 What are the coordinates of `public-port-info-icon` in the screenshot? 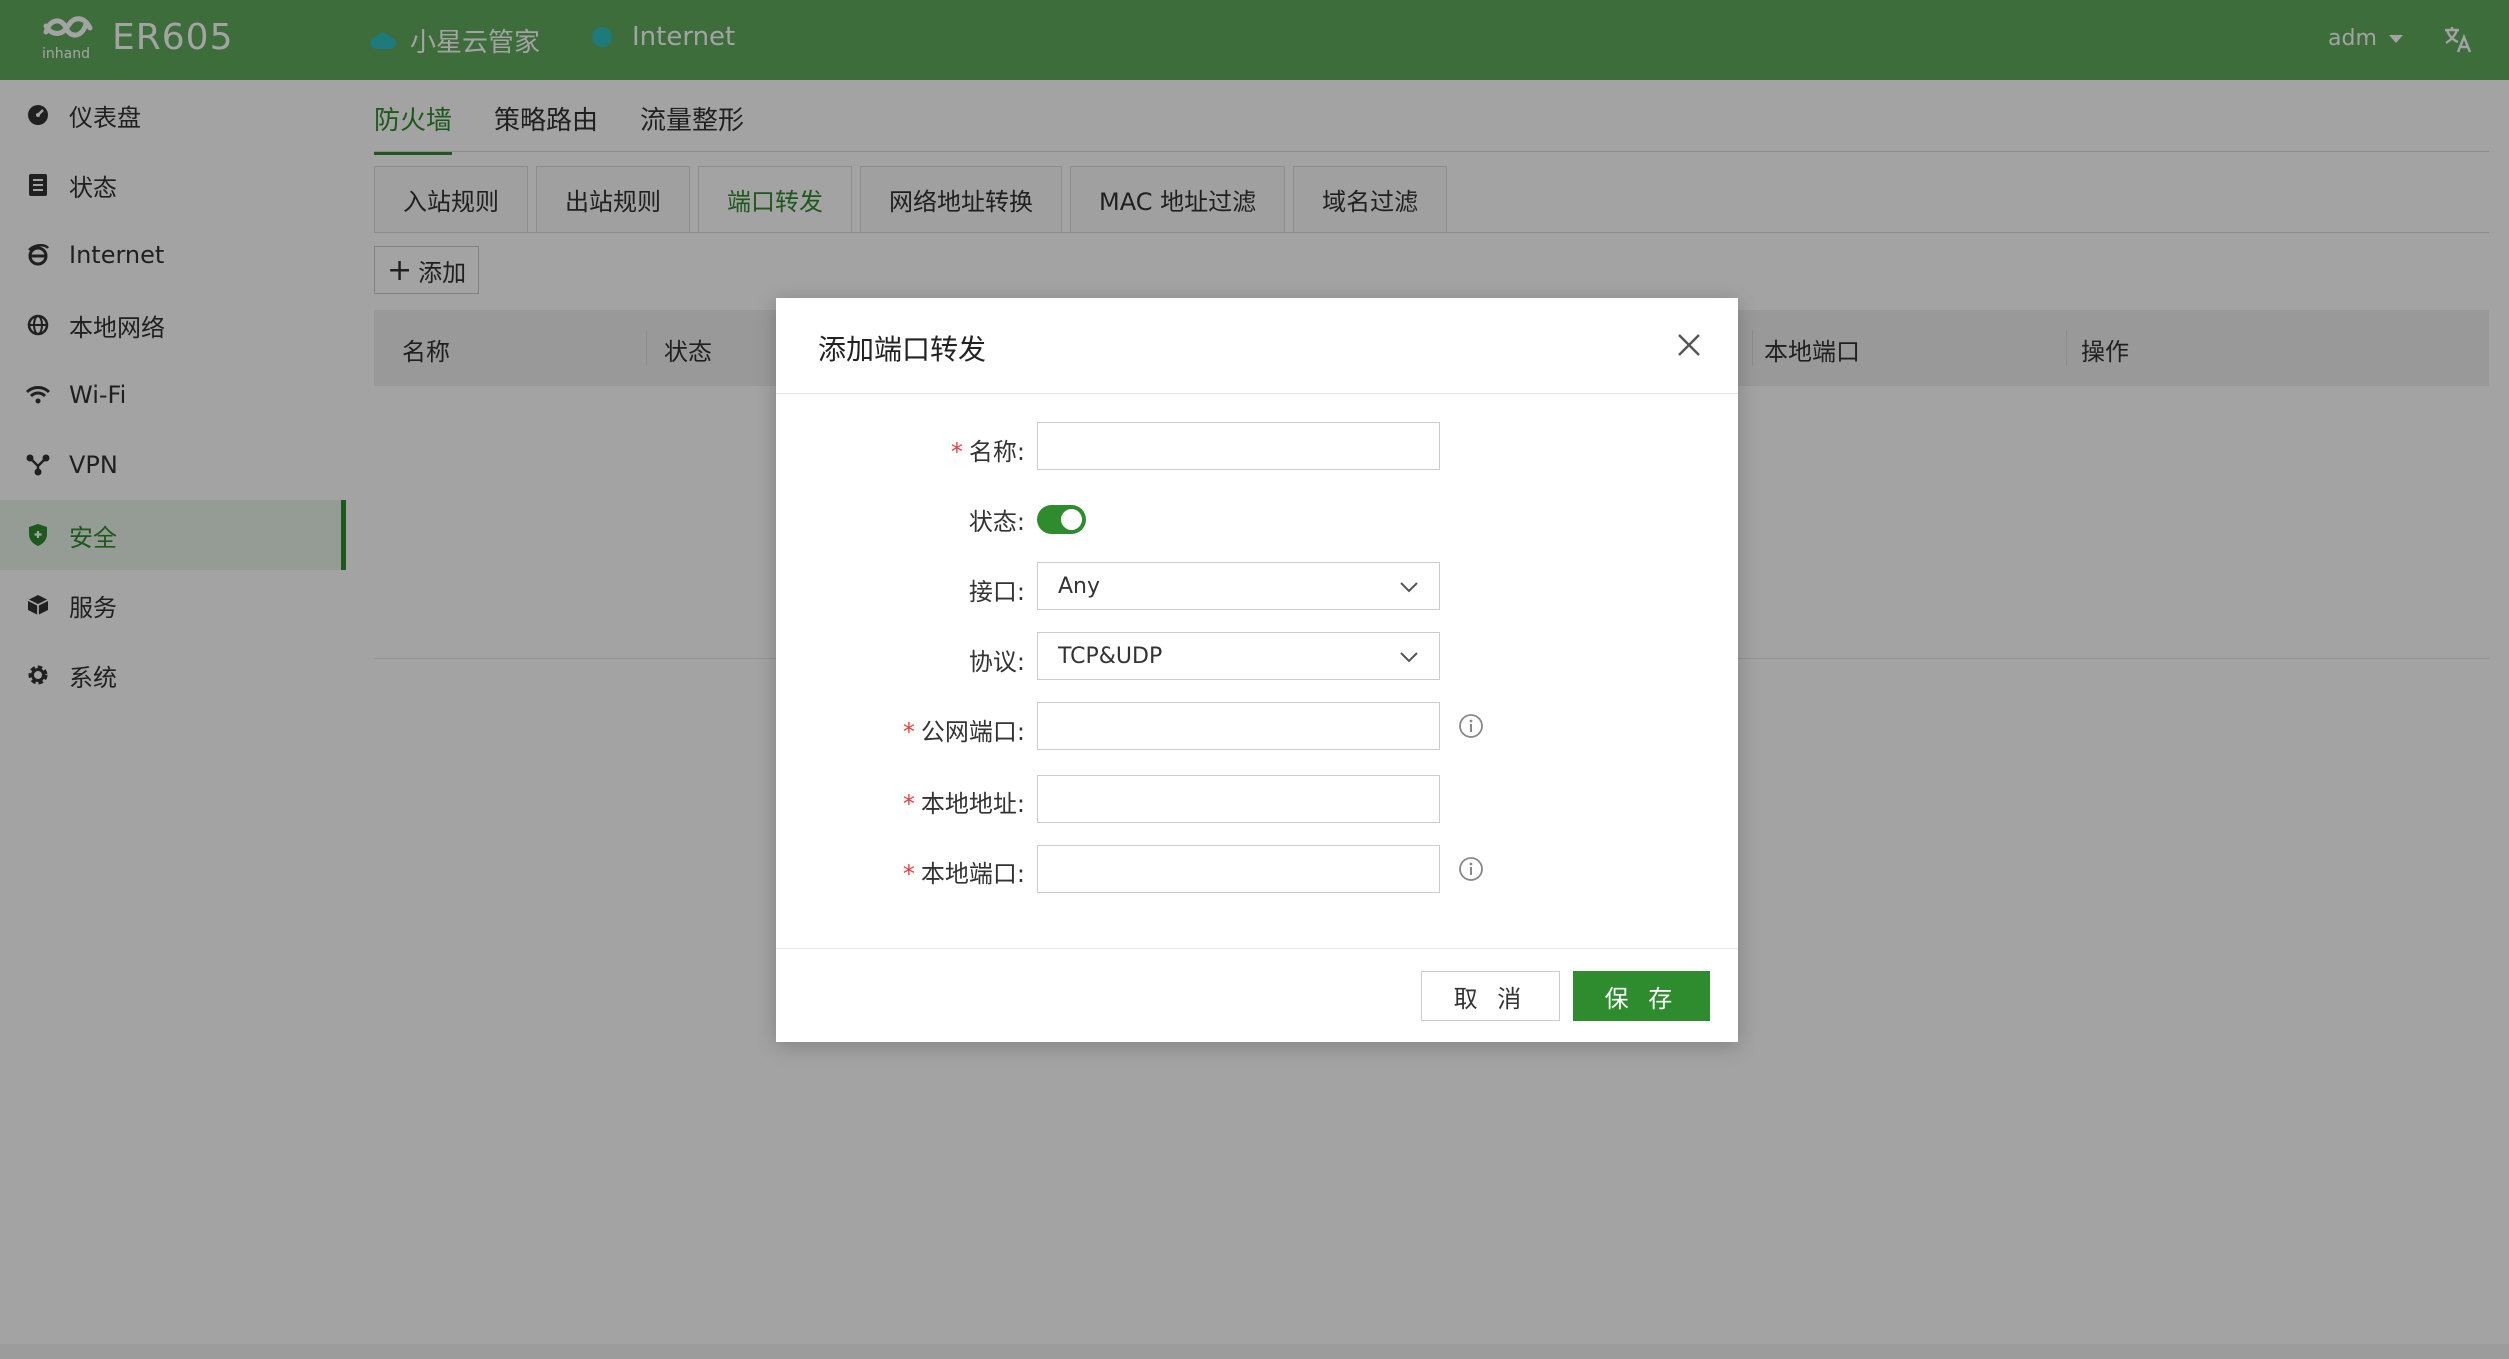 It's located at (1471, 726).